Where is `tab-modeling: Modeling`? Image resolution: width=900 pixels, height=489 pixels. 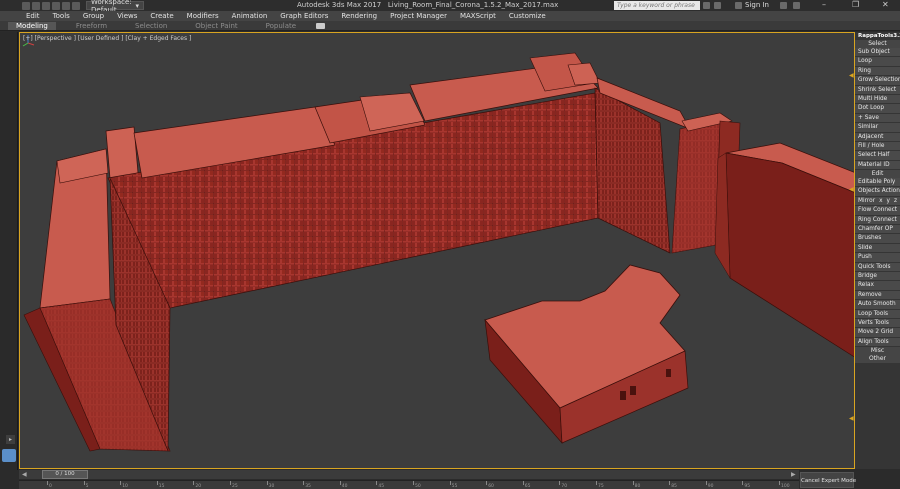
tab-modeling: Modeling is located at coordinates (32, 25).